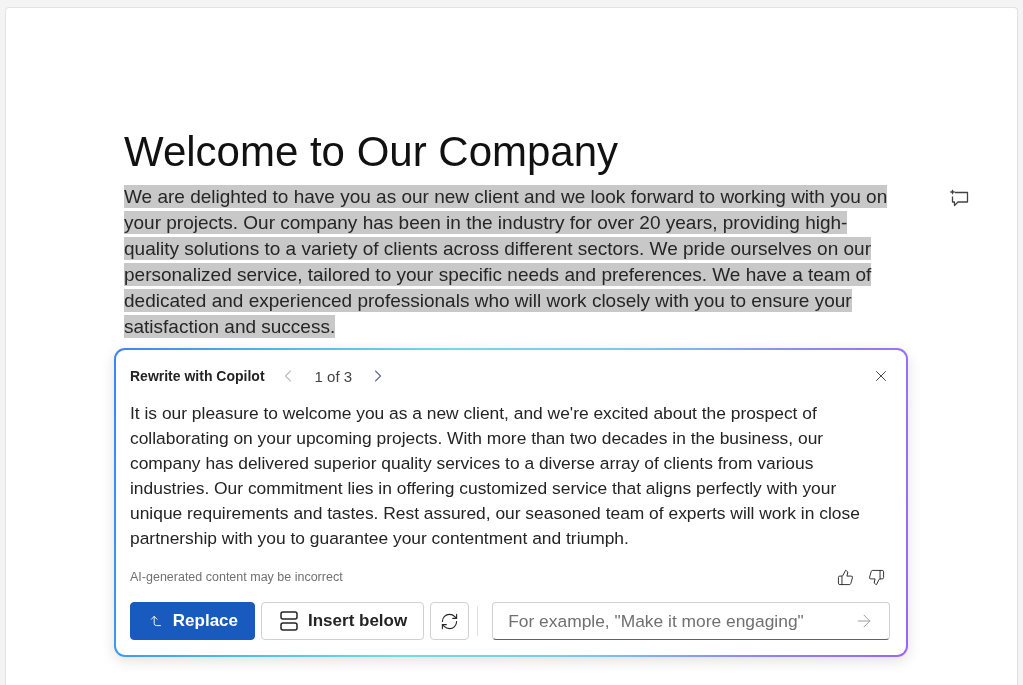 The height and width of the screenshot is (685, 1023). I want to click on refresh-icon, so click(450, 621).